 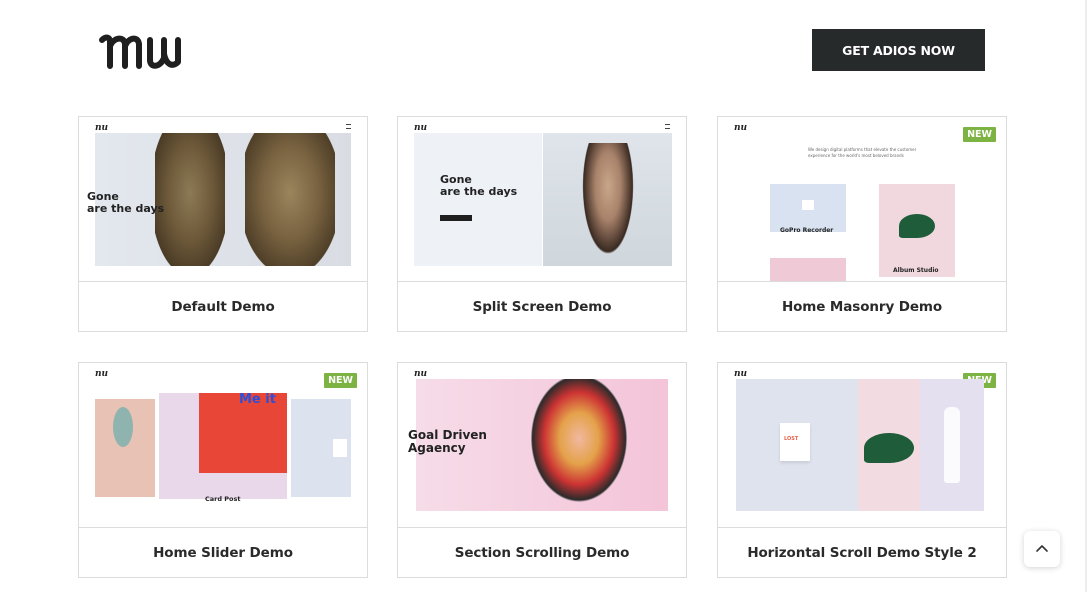 What do you see at coordinates (917, 230) in the screenshot?
I see `album-tile` at bounding box center [917, 230].